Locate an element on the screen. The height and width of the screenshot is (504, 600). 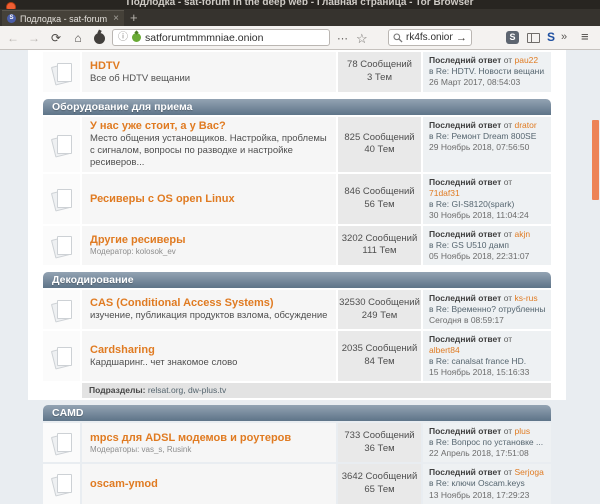
lastpost-user-link: Serjoga is located at coordinates (529, 472).